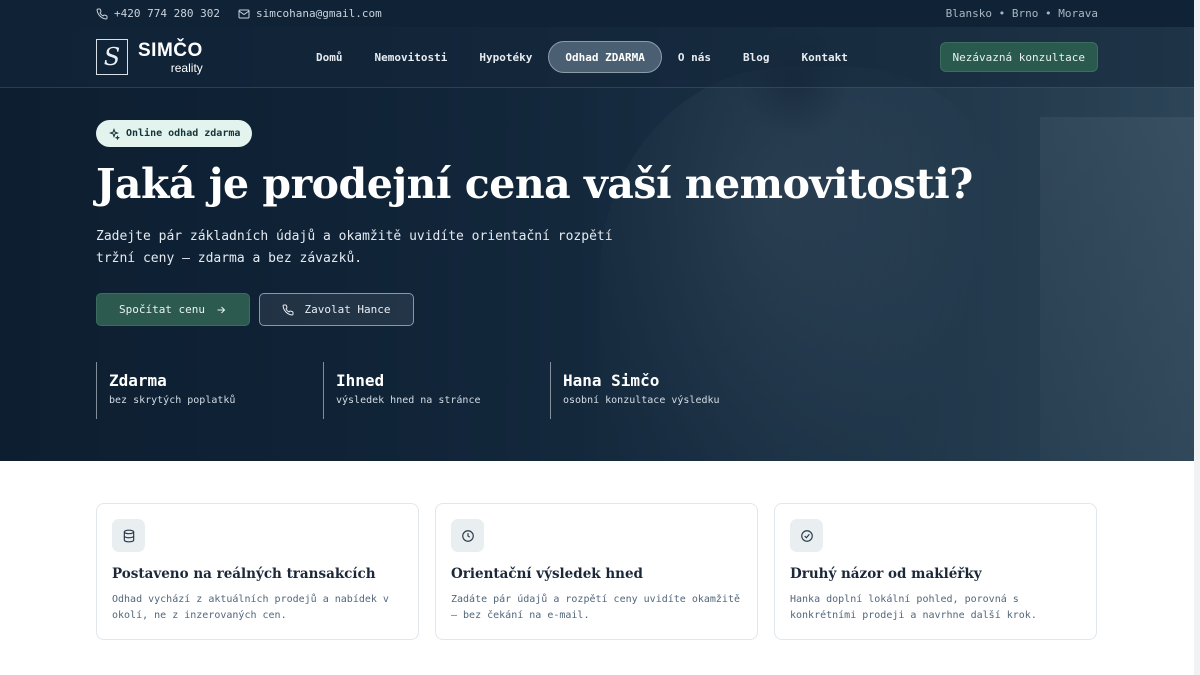 The width and height of the screenshot is (1200, 675). What do you see at coordinates (756, 57) in the screenshot?
I see `nav-item-blog: Blog` at bounding box center [756, 57].